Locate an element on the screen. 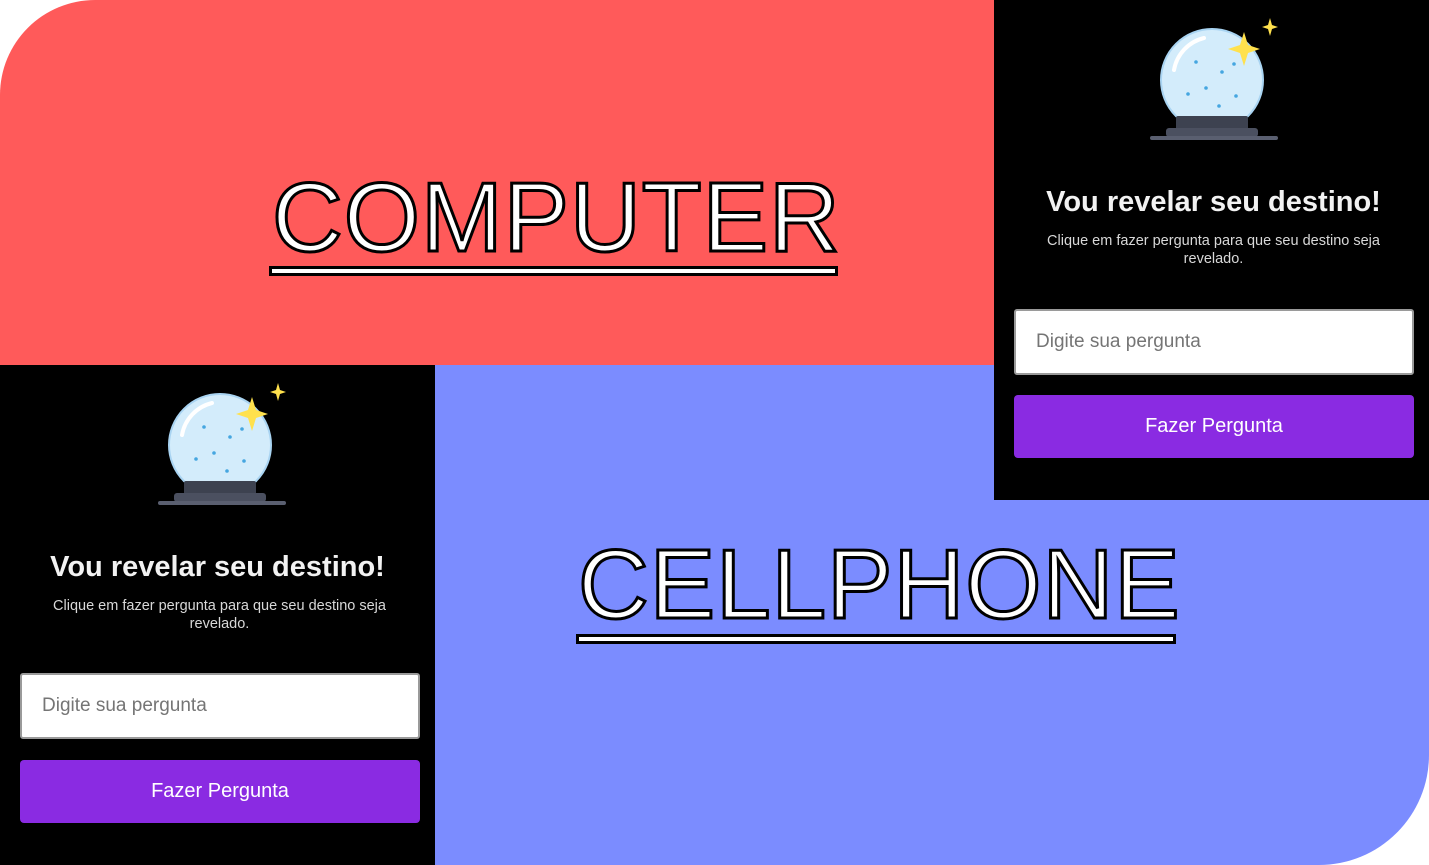 Image resolution: width=1429 pixels, height=865 pixels. computer-label-underline is located at coordinates (553, 271).